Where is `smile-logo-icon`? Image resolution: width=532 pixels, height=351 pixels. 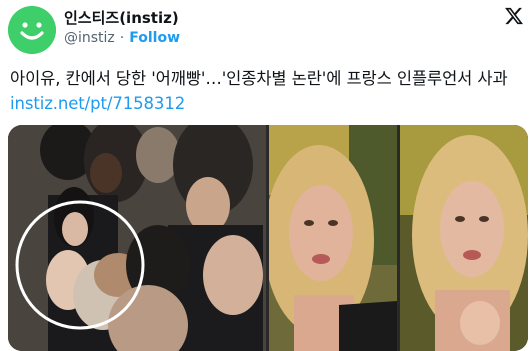
smile-logo-icon is located at coordinates (32, 30).